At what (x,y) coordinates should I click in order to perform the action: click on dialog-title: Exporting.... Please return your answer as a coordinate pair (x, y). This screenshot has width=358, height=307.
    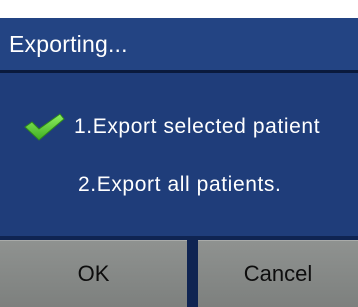
    Looking at the image, I should click on (68, 44).